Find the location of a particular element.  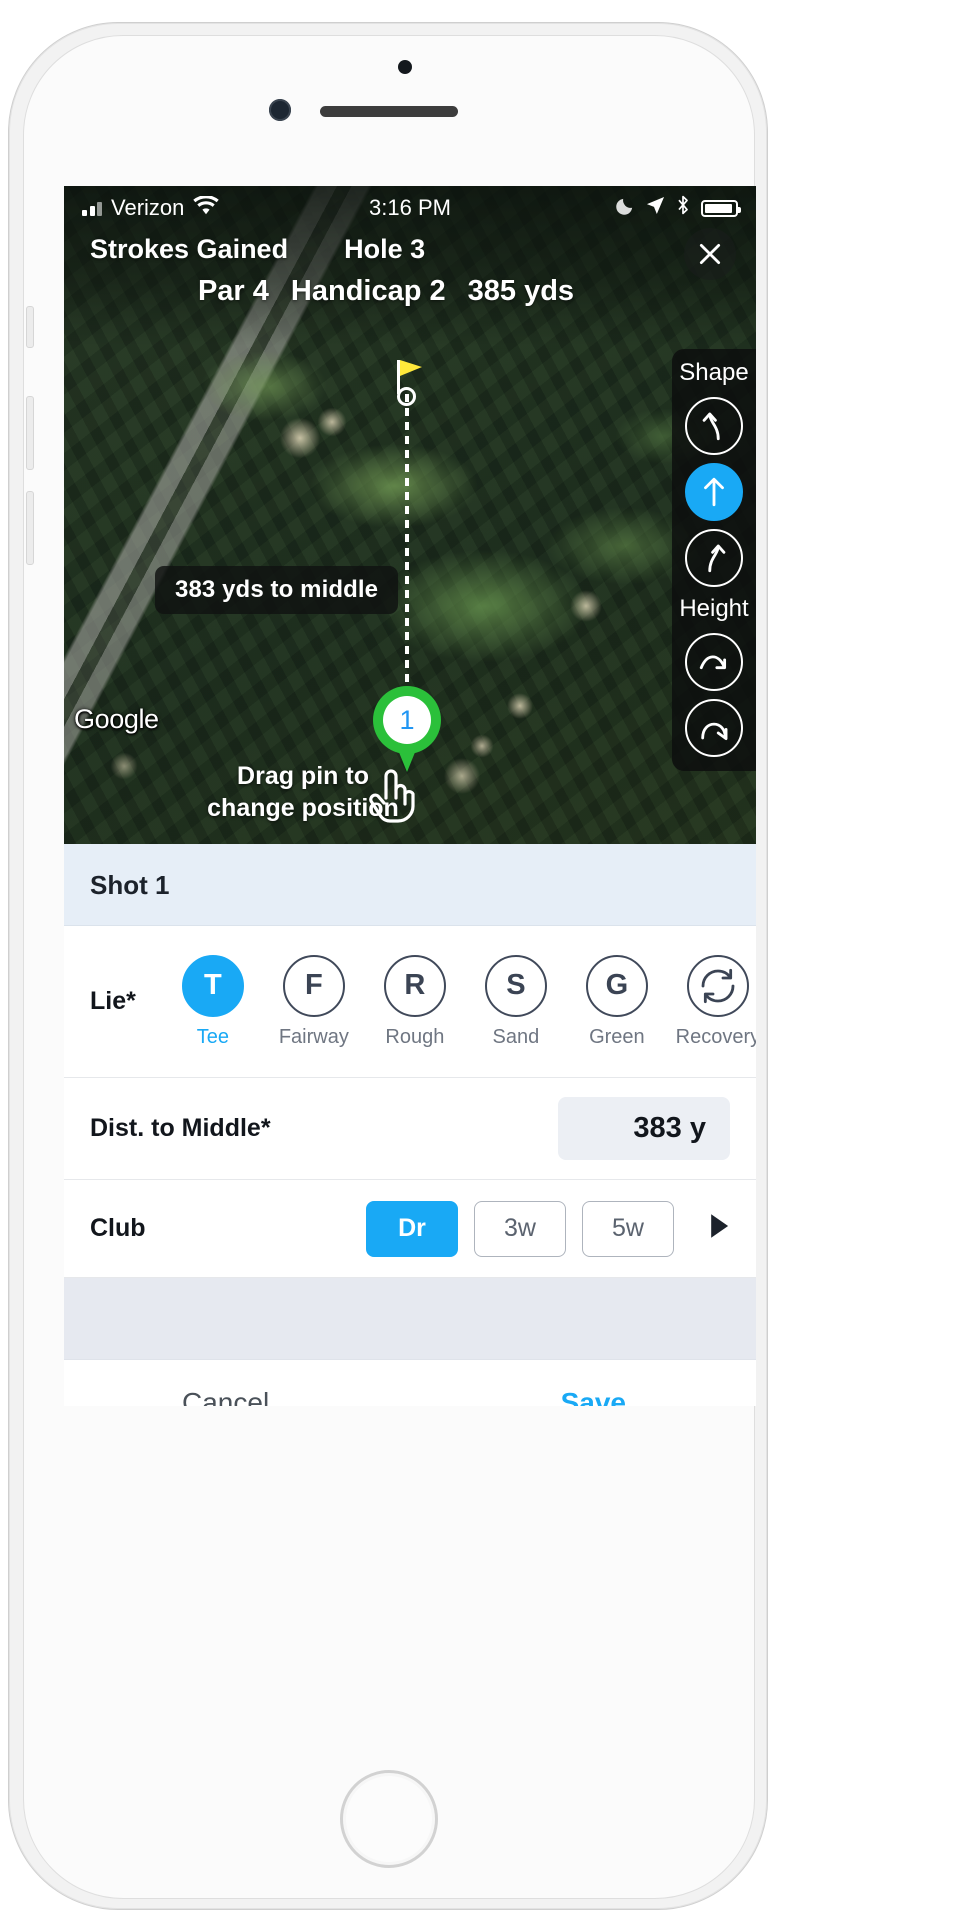

close-button is located at coordinates (710, 254).